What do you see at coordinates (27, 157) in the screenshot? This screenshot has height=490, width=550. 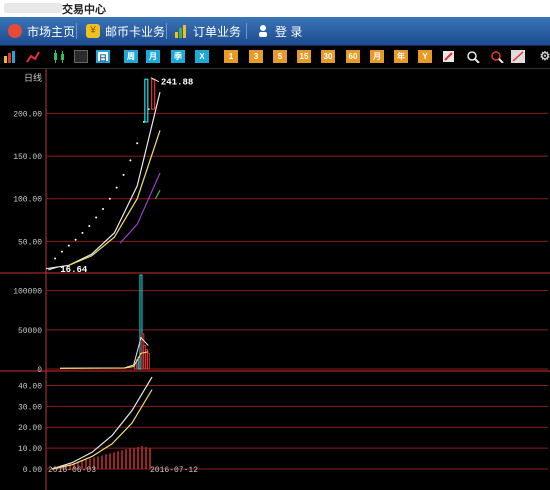 I see `y-tick-label: 150.00` at bounding box center [27, 157].